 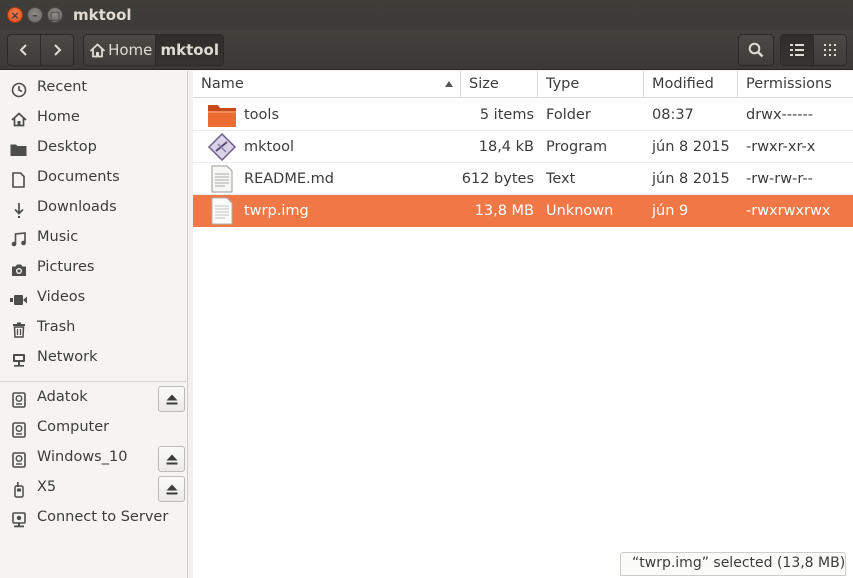 I want to click on sidebar-item-label: Recent, so click(x=62, y=87).